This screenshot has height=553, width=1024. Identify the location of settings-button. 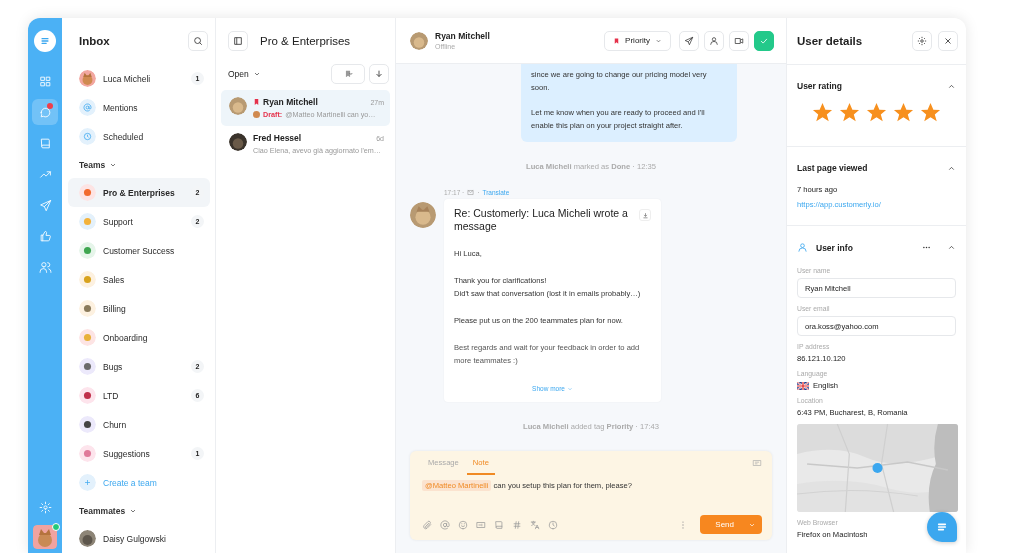
(922, 41).